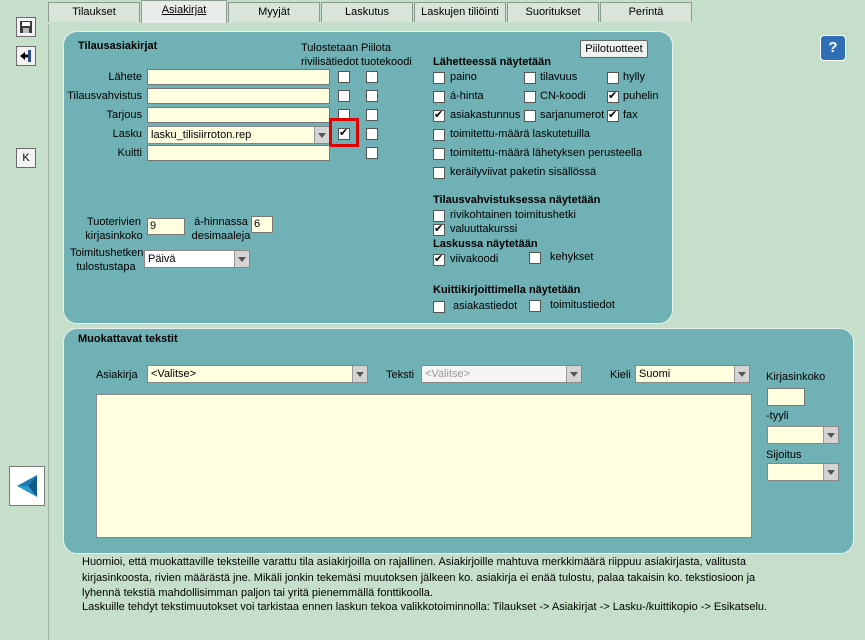 This screenshot has width=865, height=640. Describe the element at coordinates (485, 244) in the screenshot. I see `invoice-title: Laskussa näytetään` at that location.